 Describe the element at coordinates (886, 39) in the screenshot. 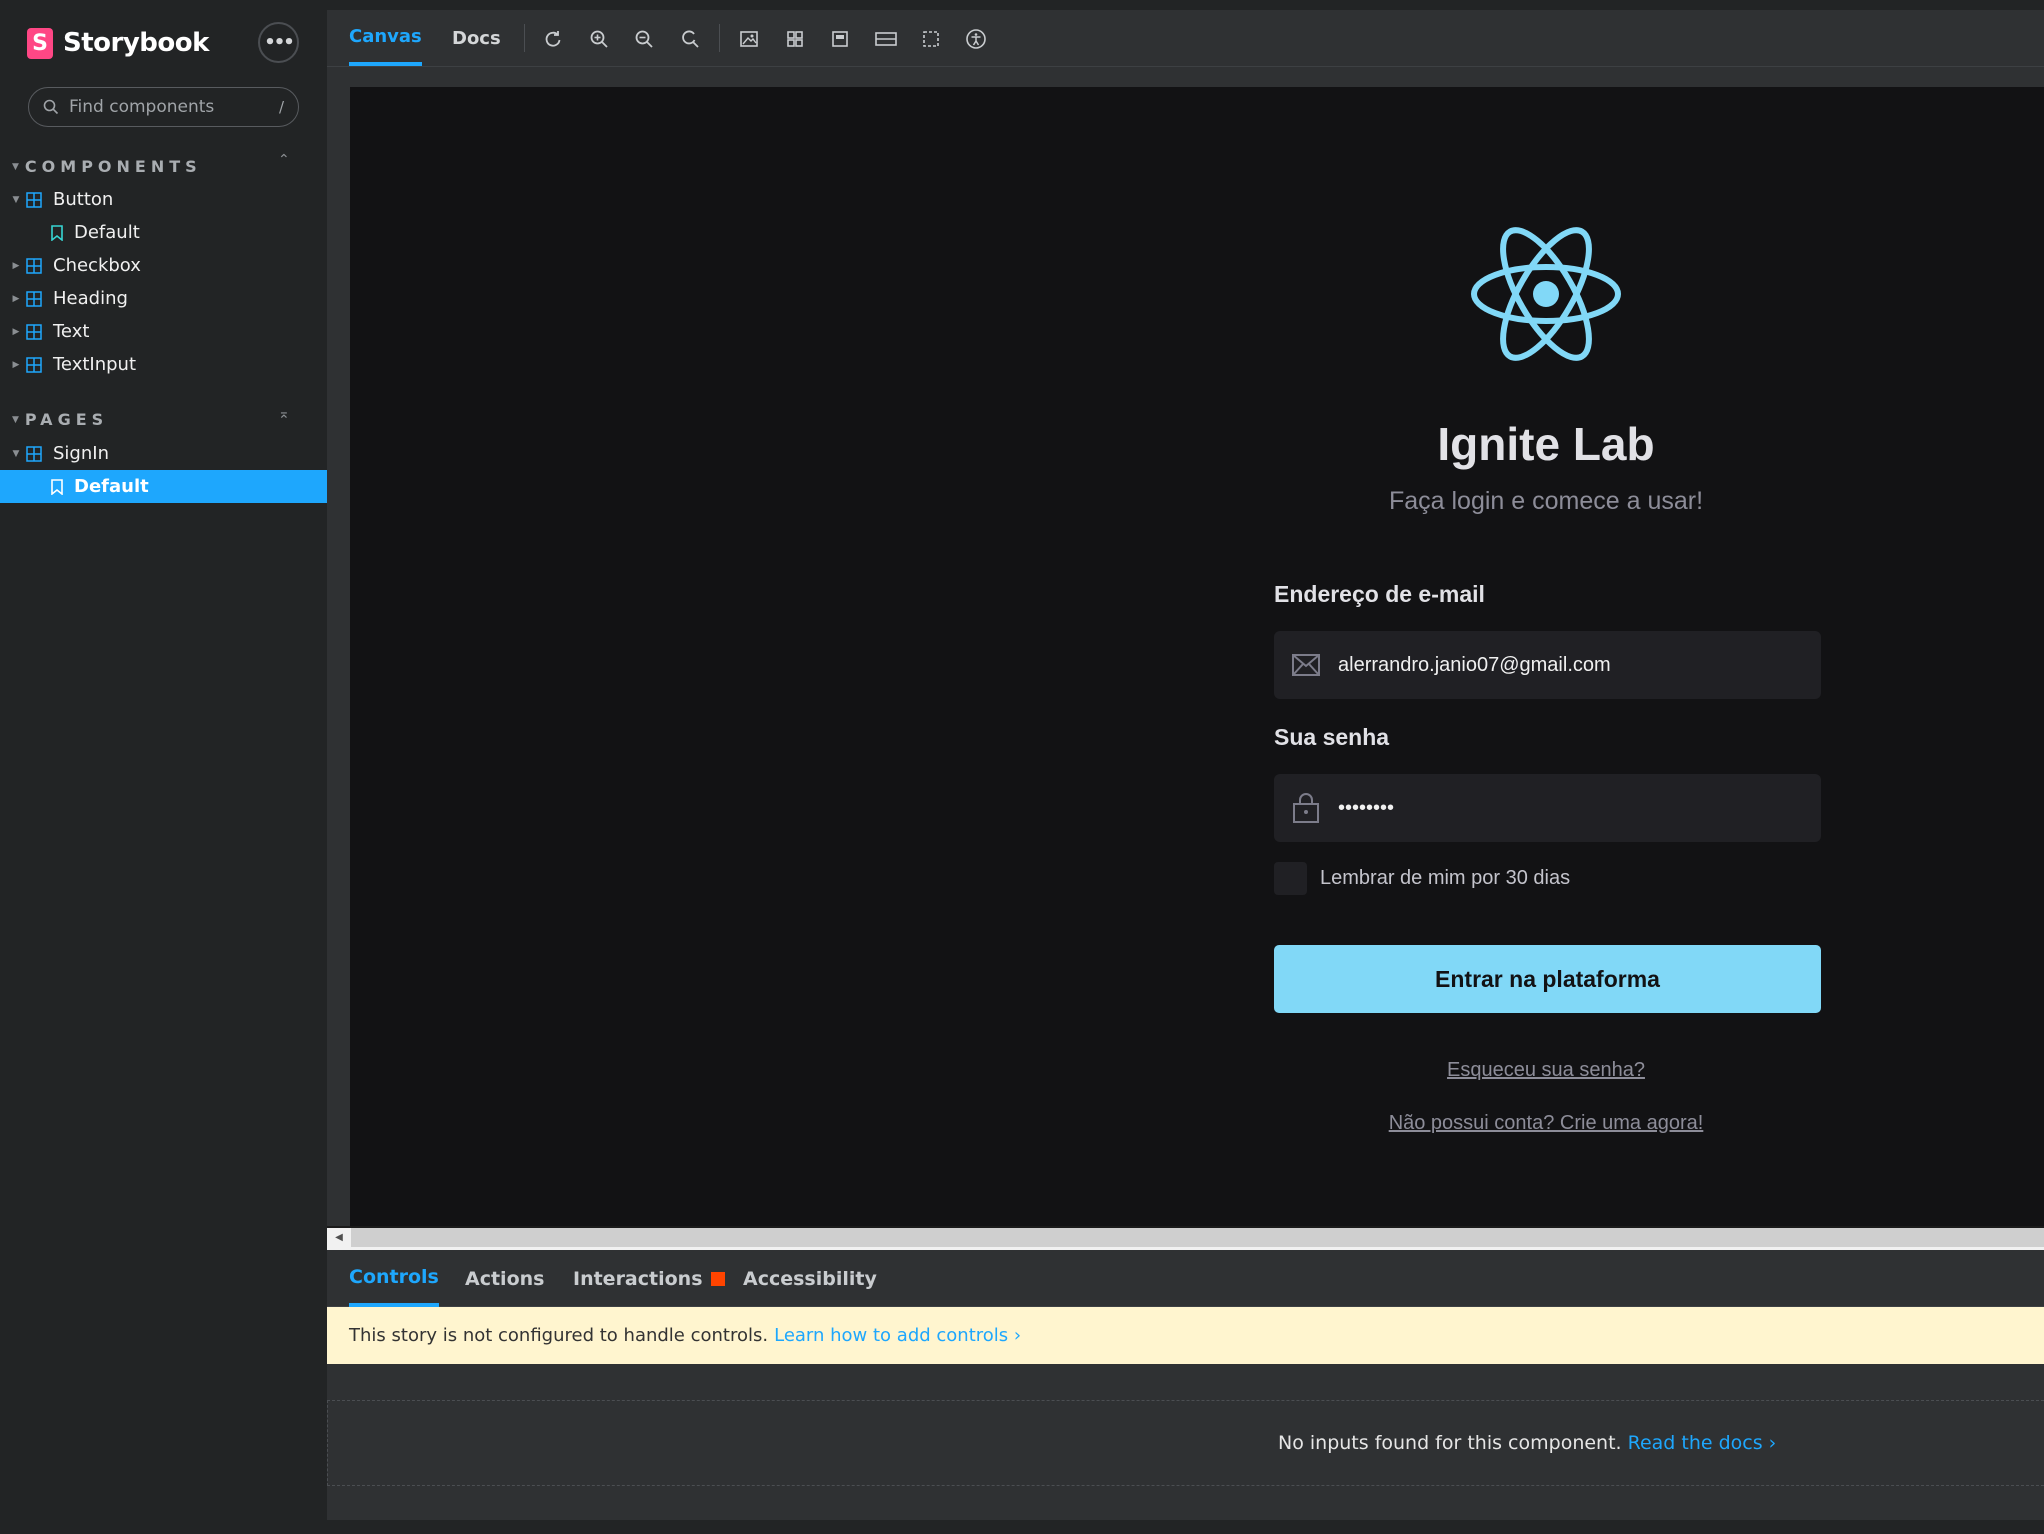

I see `measure-icon` at that location.